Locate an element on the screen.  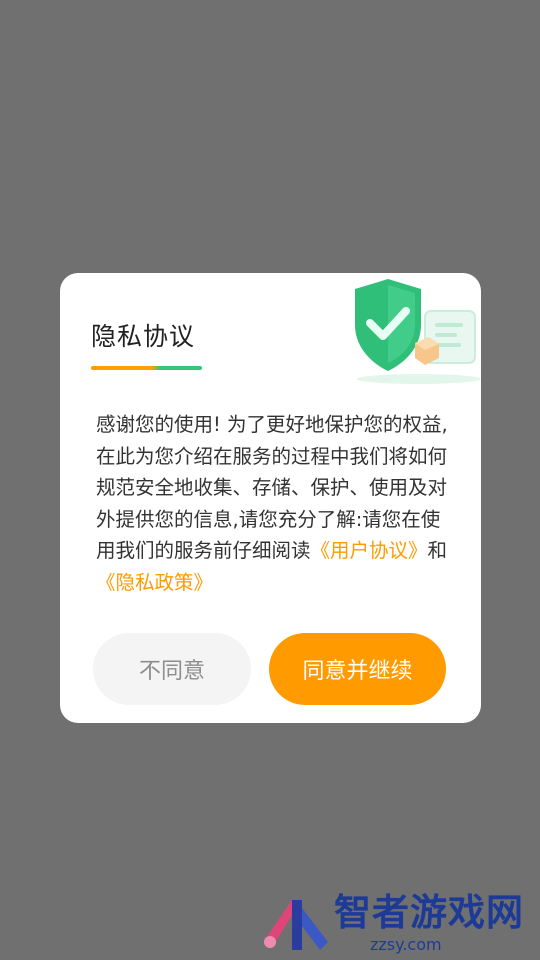
shield-check-icon is located at coordinates (418, 331).